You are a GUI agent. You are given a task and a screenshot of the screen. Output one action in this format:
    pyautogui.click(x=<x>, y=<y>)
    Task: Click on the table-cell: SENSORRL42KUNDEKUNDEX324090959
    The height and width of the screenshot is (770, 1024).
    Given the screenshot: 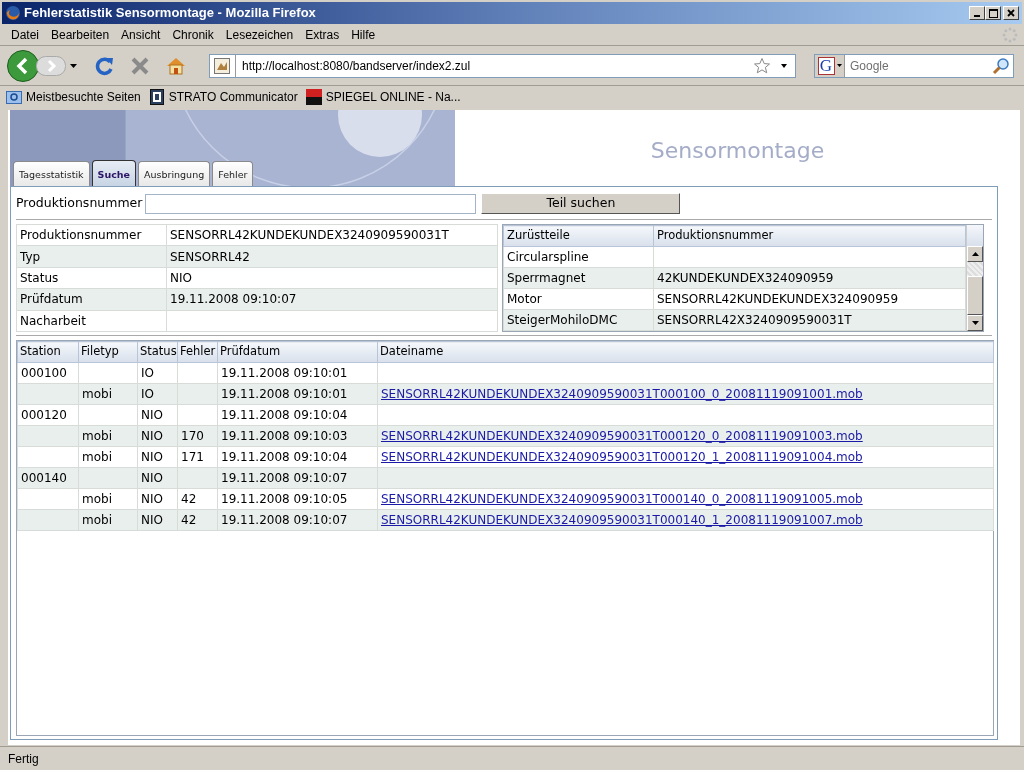 What is the action you would take?
    pyautogui.click(x=809, y=299)
    